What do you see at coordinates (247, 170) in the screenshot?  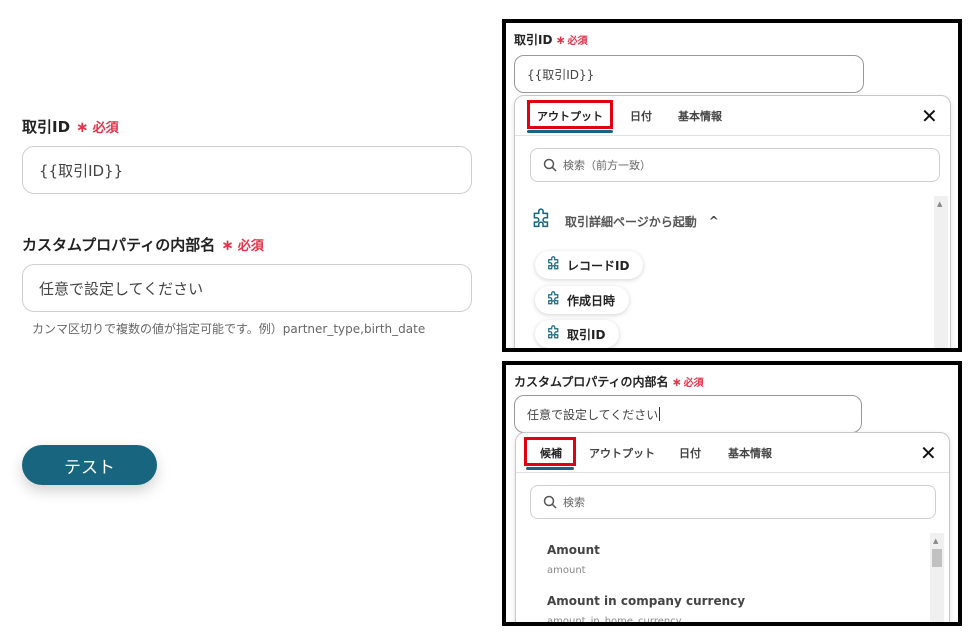 I see `deal-id-input: {{取引ID}}` at bounding box center [247, 170].